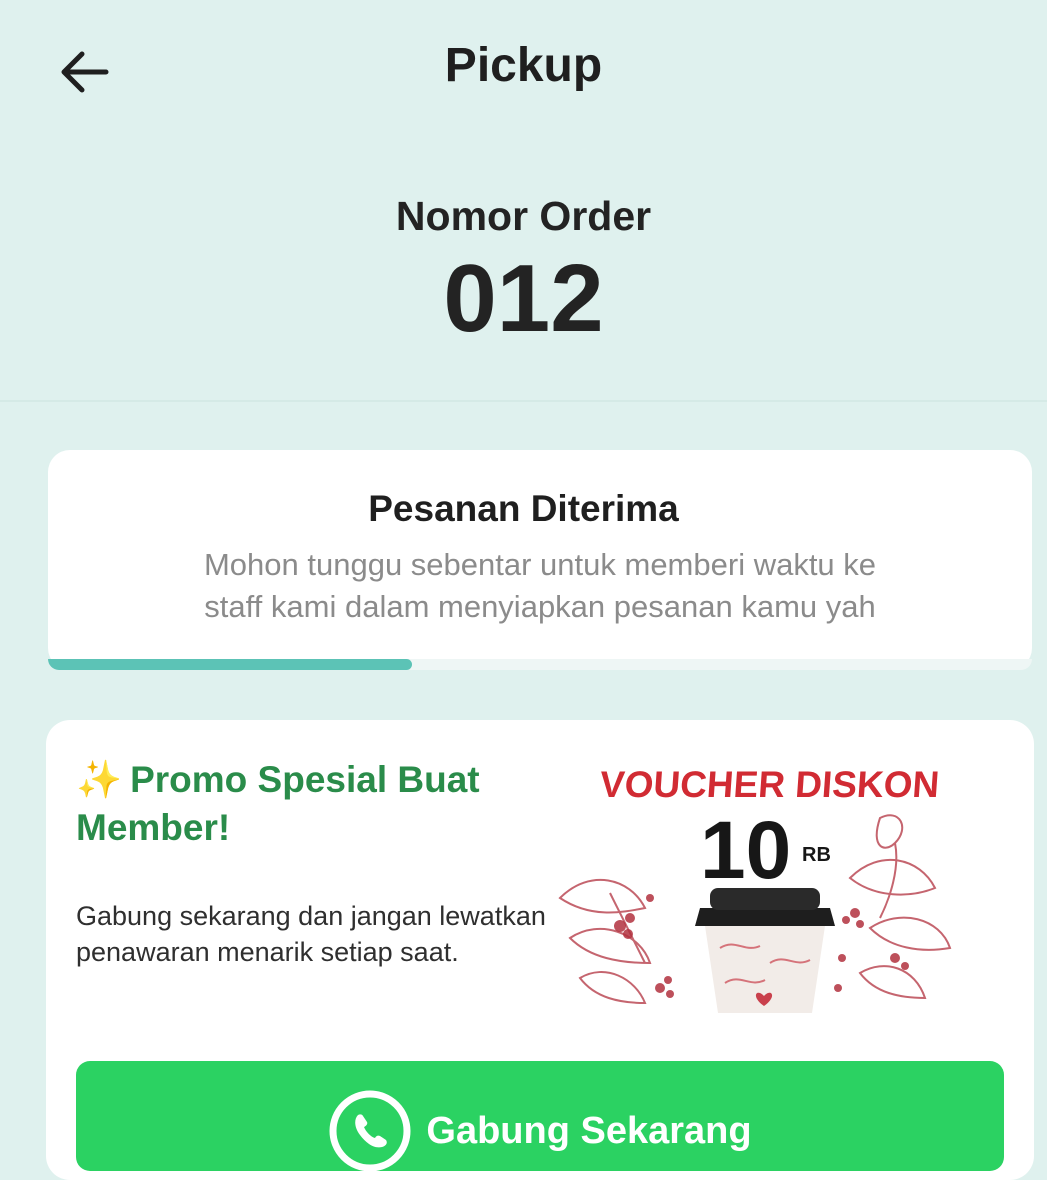 This screenshot has height=1180, width=1047. I want to click on voucher-image: VOUCHER DISKON 10 RB, so click(755, 883).